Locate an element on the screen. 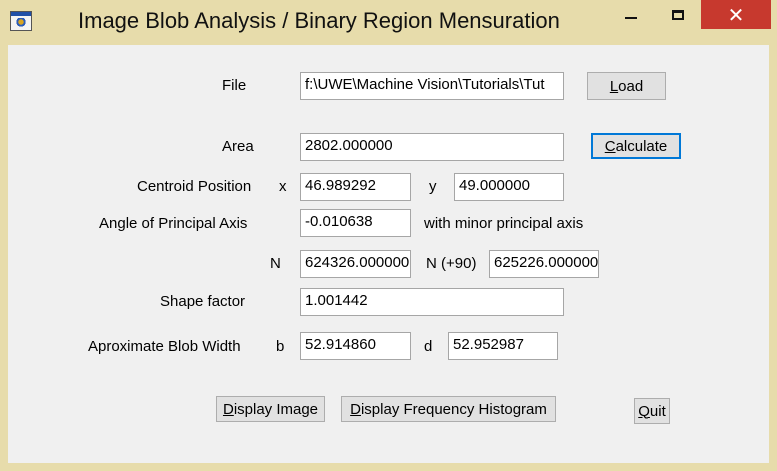 The height and width of the screenshot is (471, 777). blob-b-label: b is located at coordinates (280, 346).